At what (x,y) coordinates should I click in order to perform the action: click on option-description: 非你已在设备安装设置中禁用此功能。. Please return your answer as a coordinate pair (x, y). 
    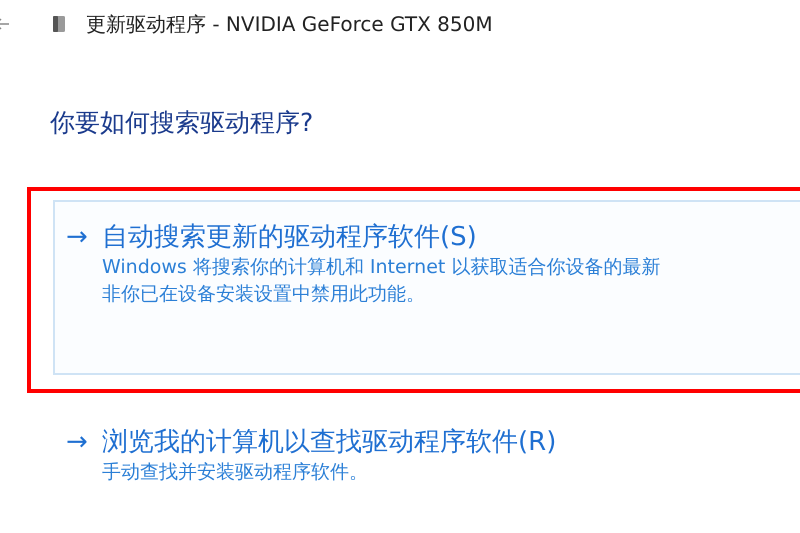
    Looking at the image, I should click on (264, 294).